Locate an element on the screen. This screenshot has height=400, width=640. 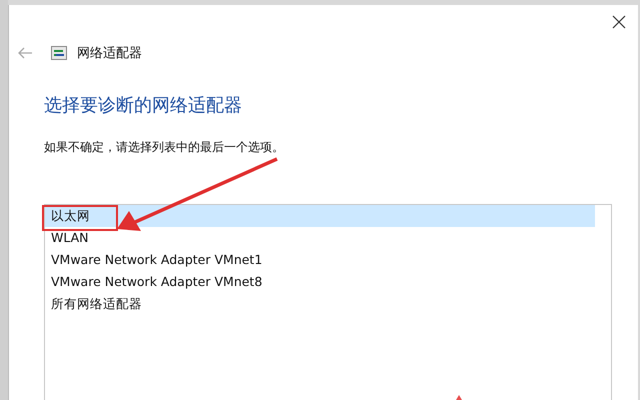
window-title: 网络适配器 is located at coordinates (109, 53).